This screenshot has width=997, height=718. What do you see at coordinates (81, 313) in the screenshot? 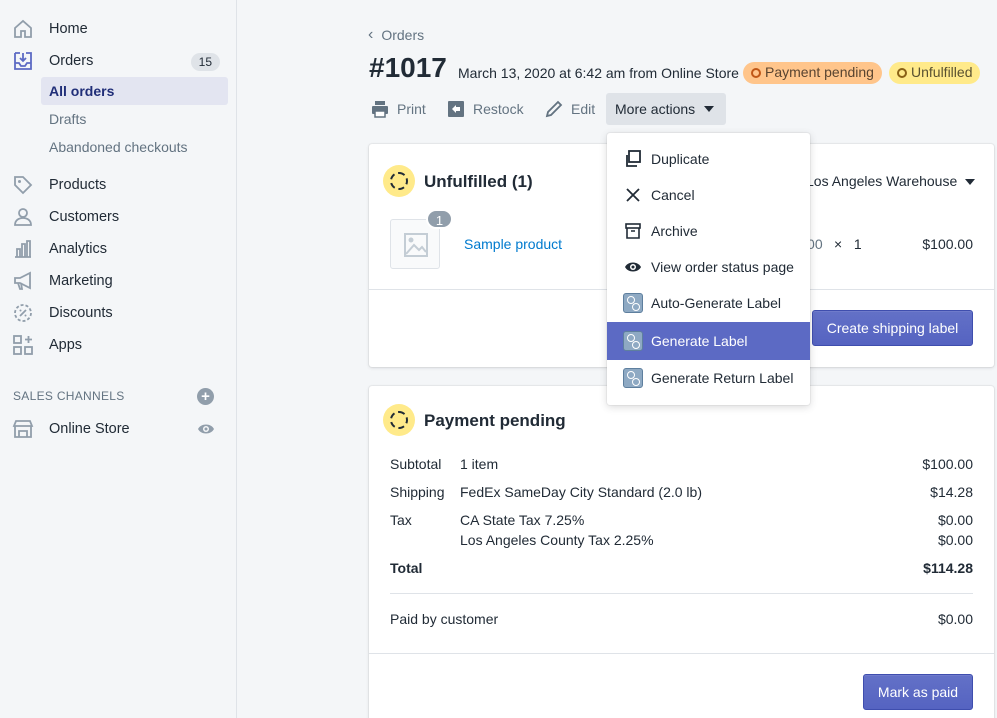
I see `nav-discounts-label: Discounts` at bounding box center [81, 313].